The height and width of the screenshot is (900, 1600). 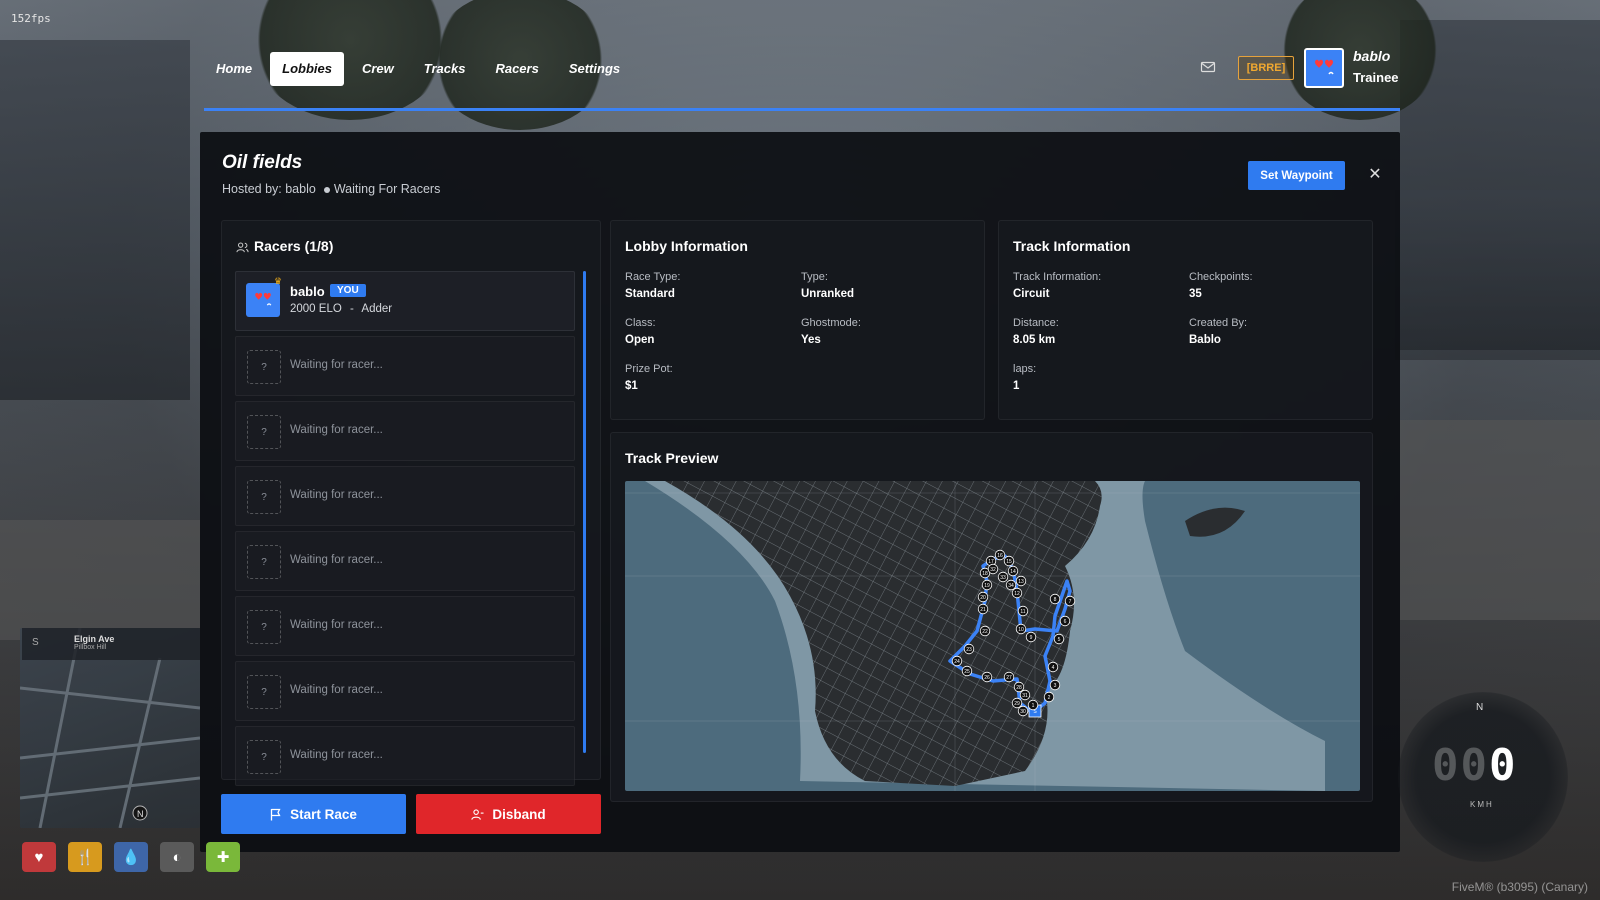 What do you see at coordinates (1053, 668) in the screenshot?
I see `checkpoint-label: 4` at bounding box center [1053, 668].